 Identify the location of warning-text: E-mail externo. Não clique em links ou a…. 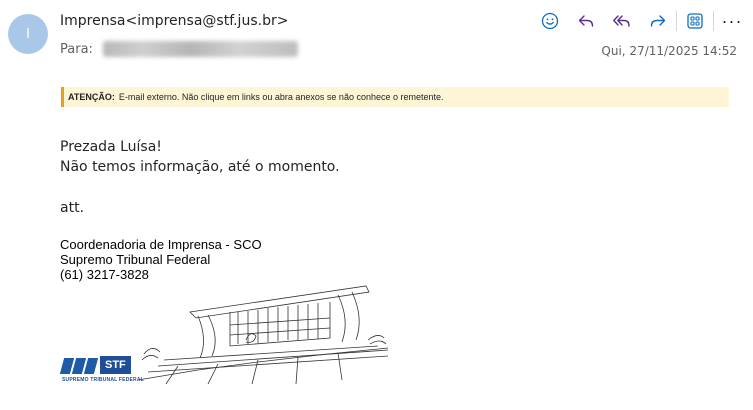
(281, 97).